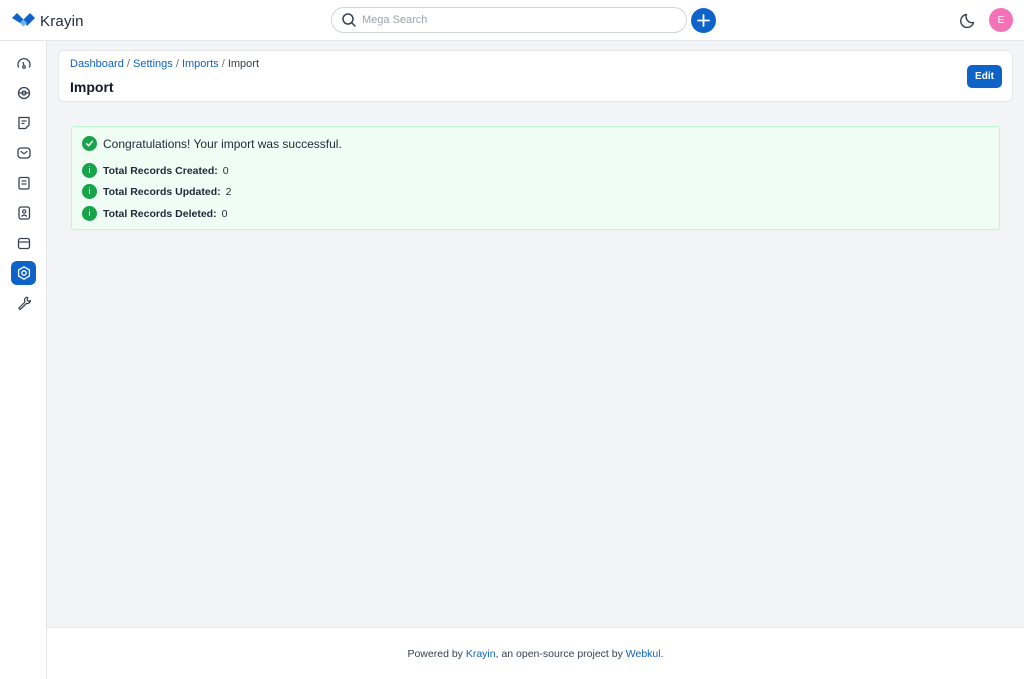 The height and width of the screenshot is (679, 1024). I want to click on footer-krayin-link: Krayin, so click(481, 654).